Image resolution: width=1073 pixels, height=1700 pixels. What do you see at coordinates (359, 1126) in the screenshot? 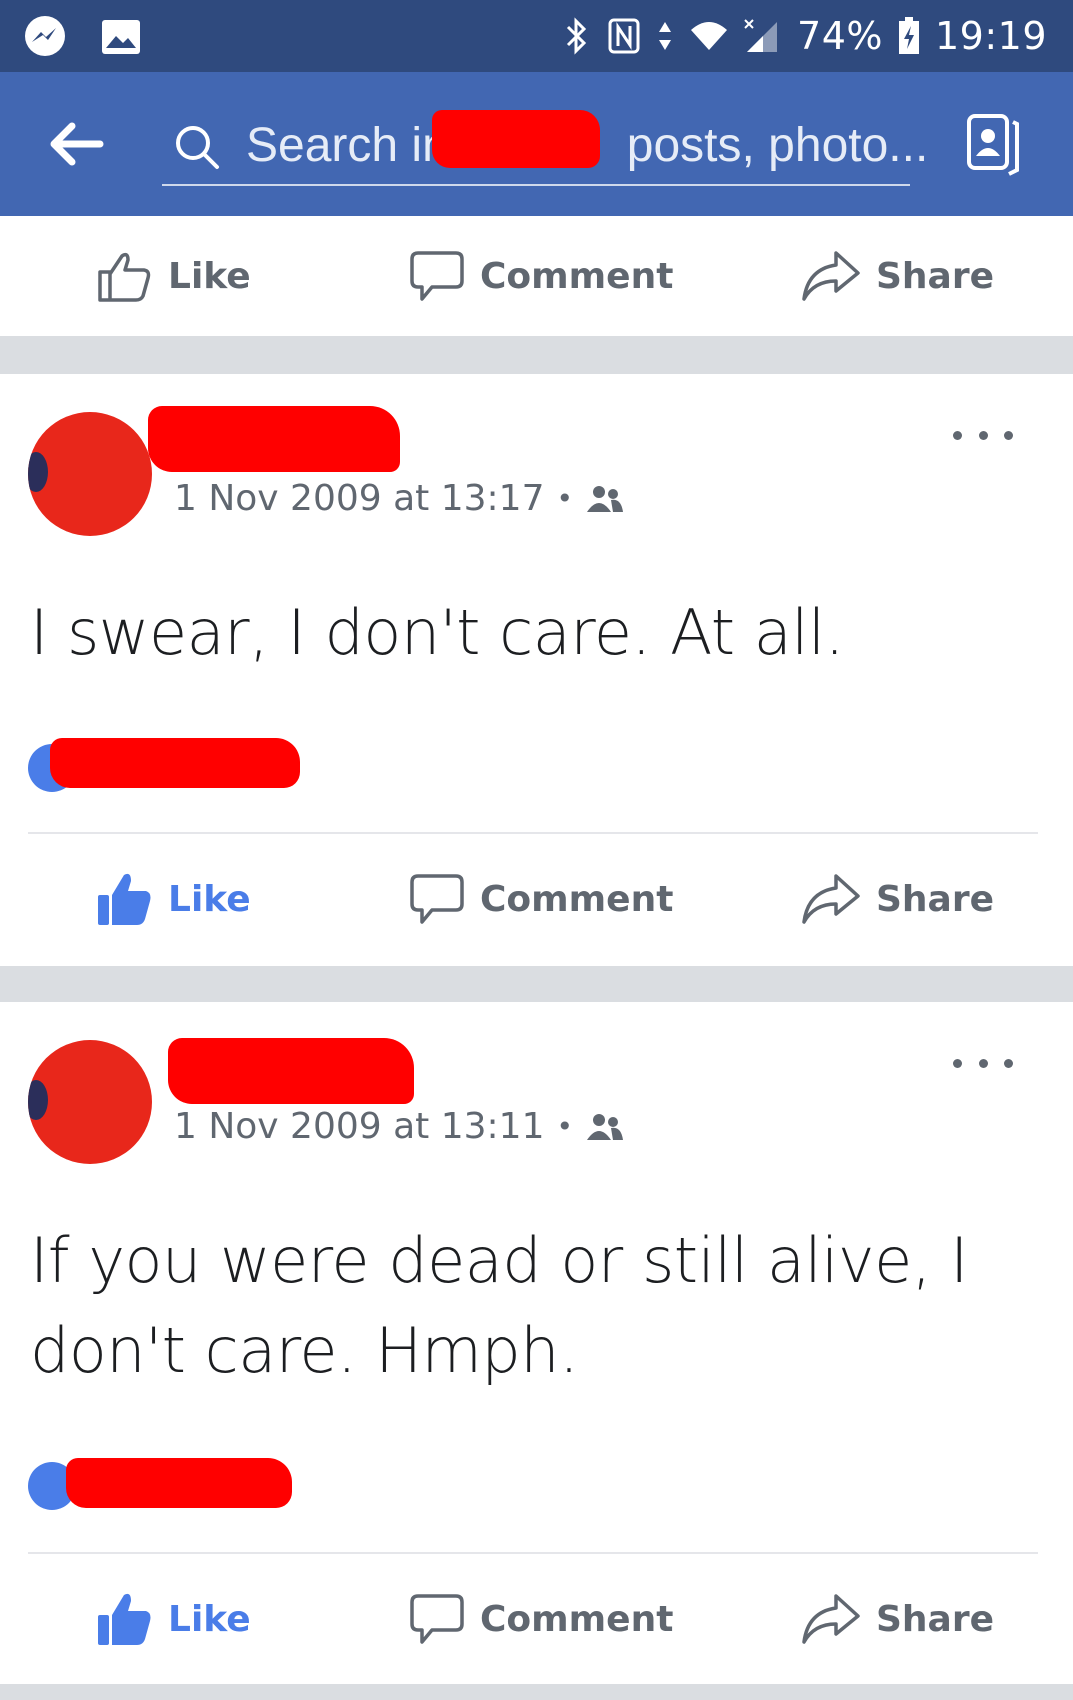
I see `timestamp-text: 1 Nov 2009 at 13:11` at bounding box center [359, 1126].